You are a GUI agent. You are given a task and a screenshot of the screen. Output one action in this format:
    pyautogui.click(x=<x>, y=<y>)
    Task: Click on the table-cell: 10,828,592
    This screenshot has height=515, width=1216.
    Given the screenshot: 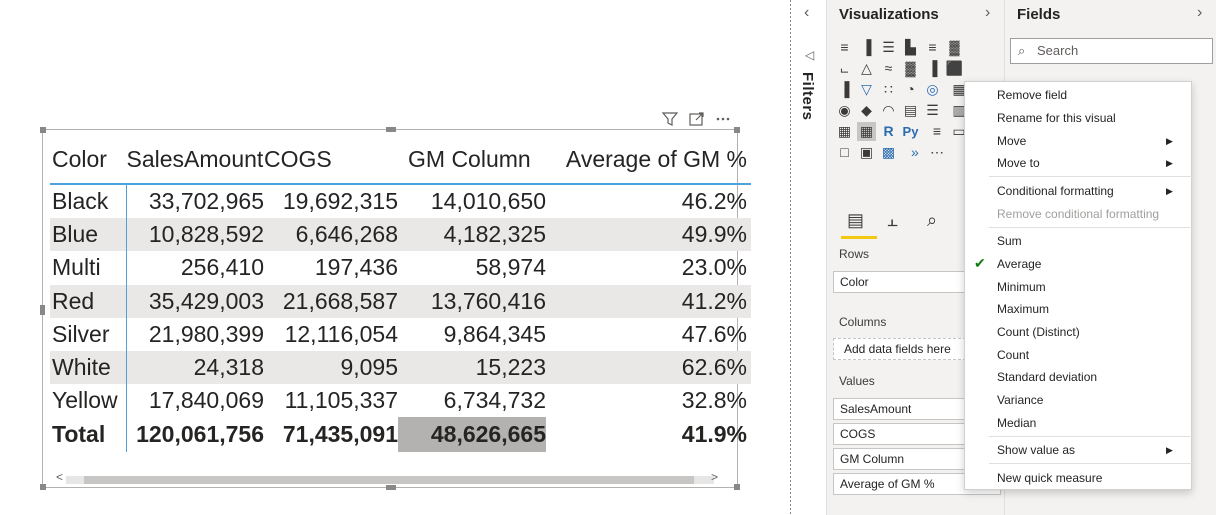 What is the action you would take?
    pyautogui.click(x=195, y=235)
    